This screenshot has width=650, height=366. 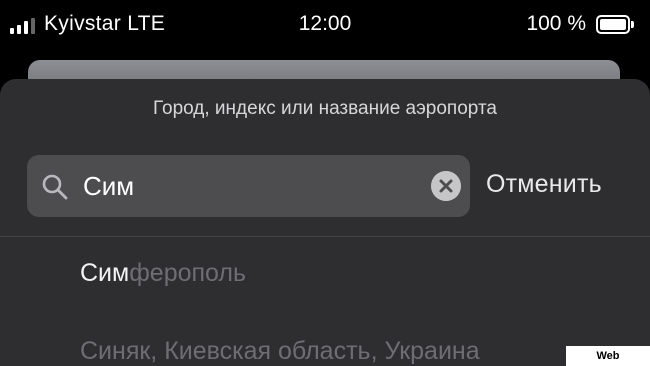 I want to click on result-rest-text: Синяк, Киевская область, Украина, so click(x=280, y=351).